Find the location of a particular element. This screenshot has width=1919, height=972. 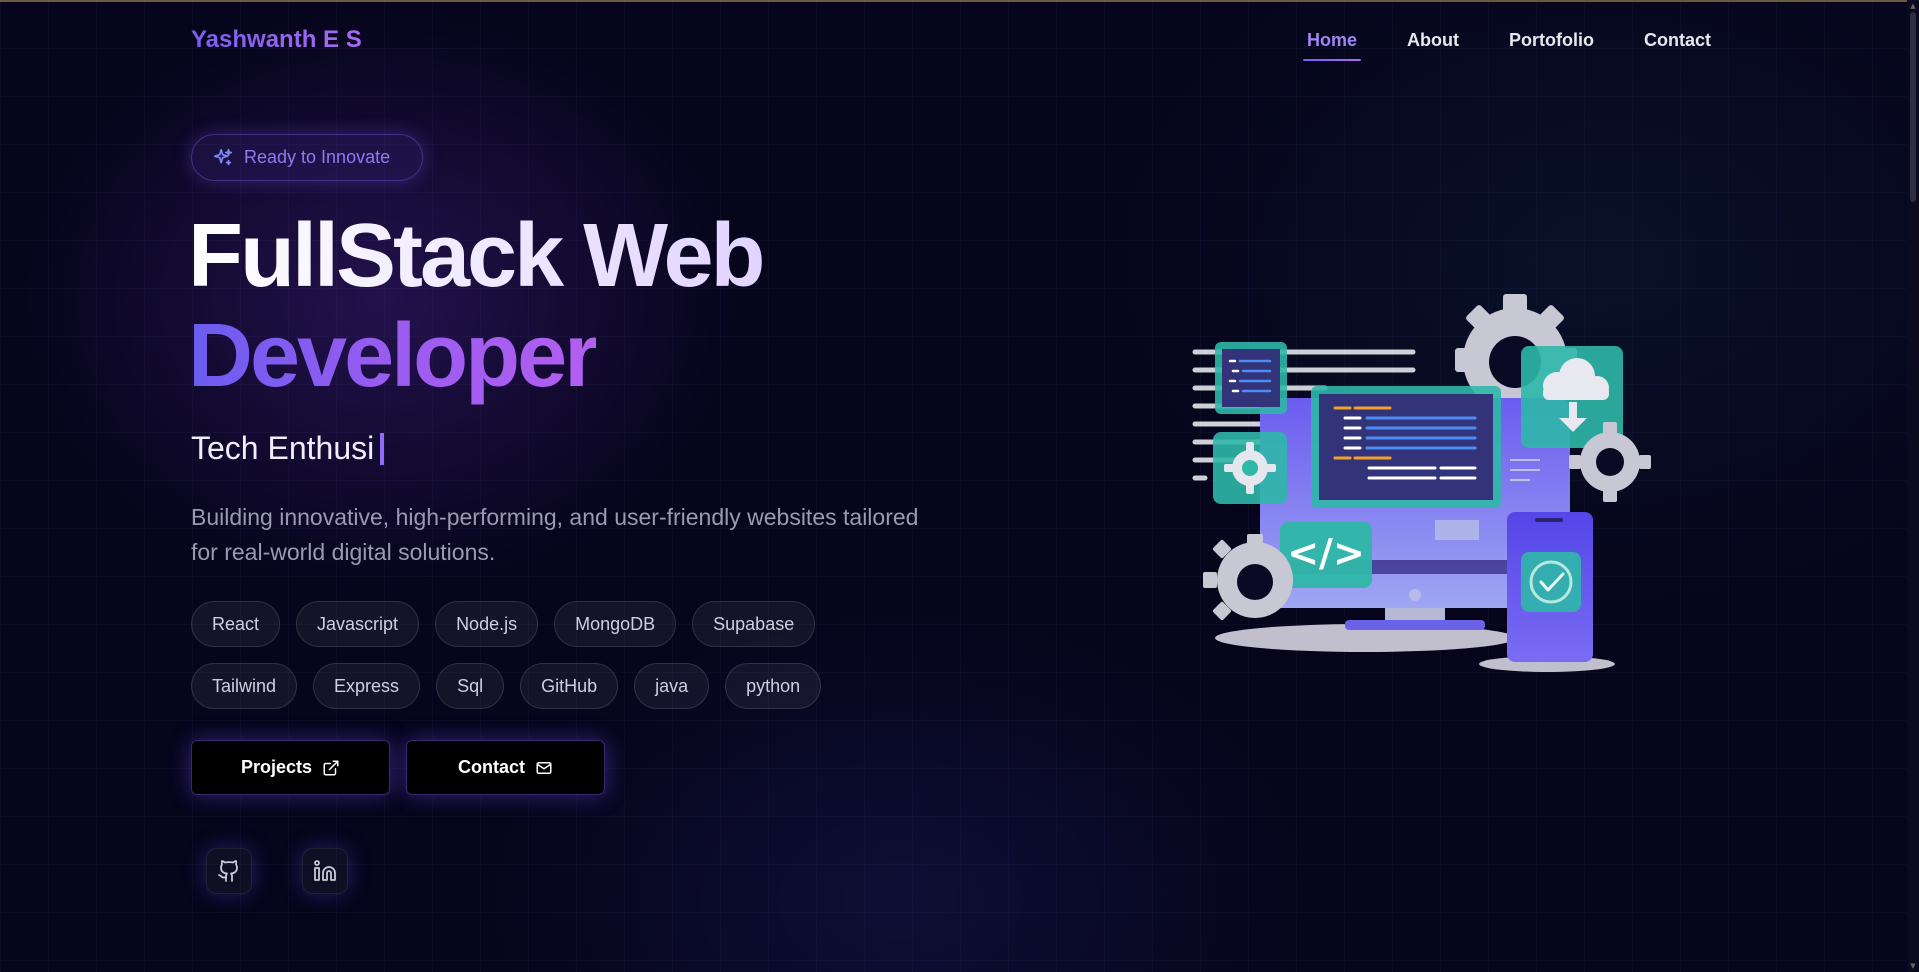

tech-tag: MongoDB is located at coordinates (615, 624).